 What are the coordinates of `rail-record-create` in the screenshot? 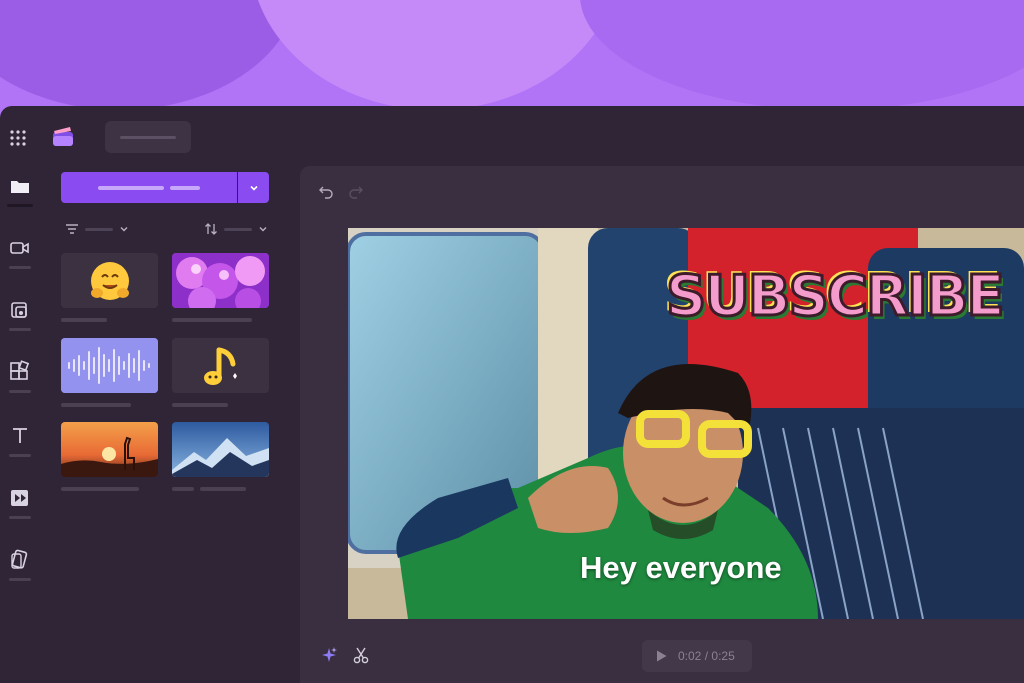 It's located at (20, 254).